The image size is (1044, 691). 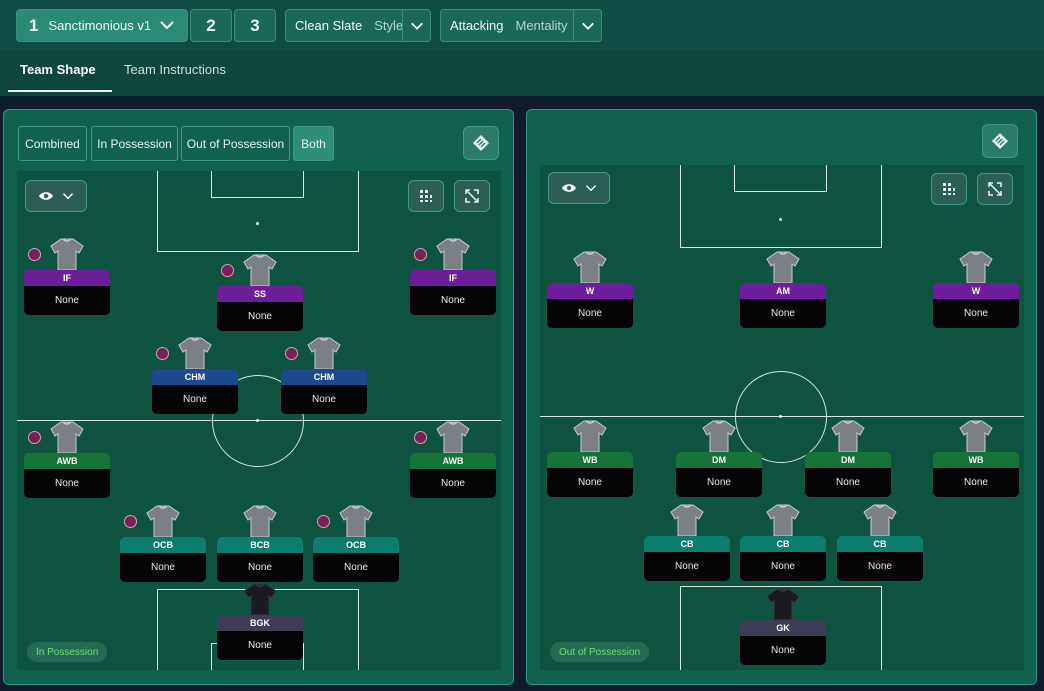 What do you see at coordinates (255, 25) in the screenshot?
I see `tactic-slot-3: 3` at bounding box center [255, 25].